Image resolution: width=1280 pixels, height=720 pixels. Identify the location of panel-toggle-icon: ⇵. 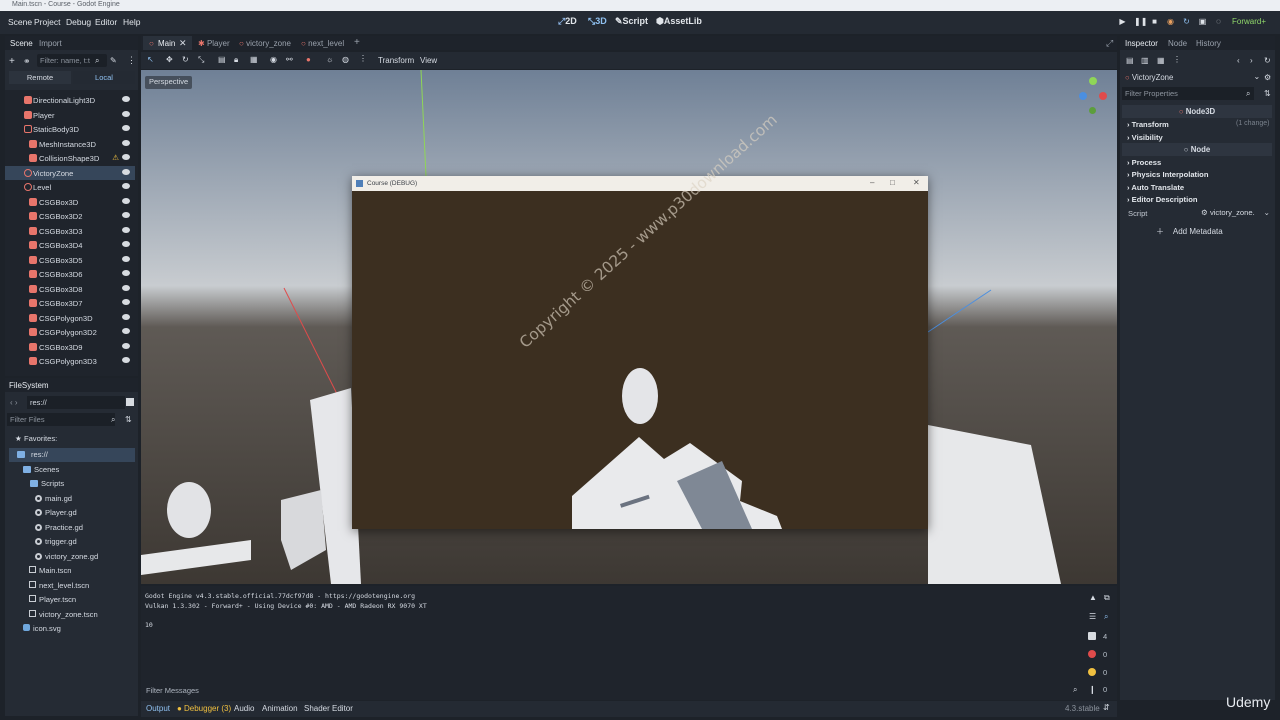
(1106, 707).